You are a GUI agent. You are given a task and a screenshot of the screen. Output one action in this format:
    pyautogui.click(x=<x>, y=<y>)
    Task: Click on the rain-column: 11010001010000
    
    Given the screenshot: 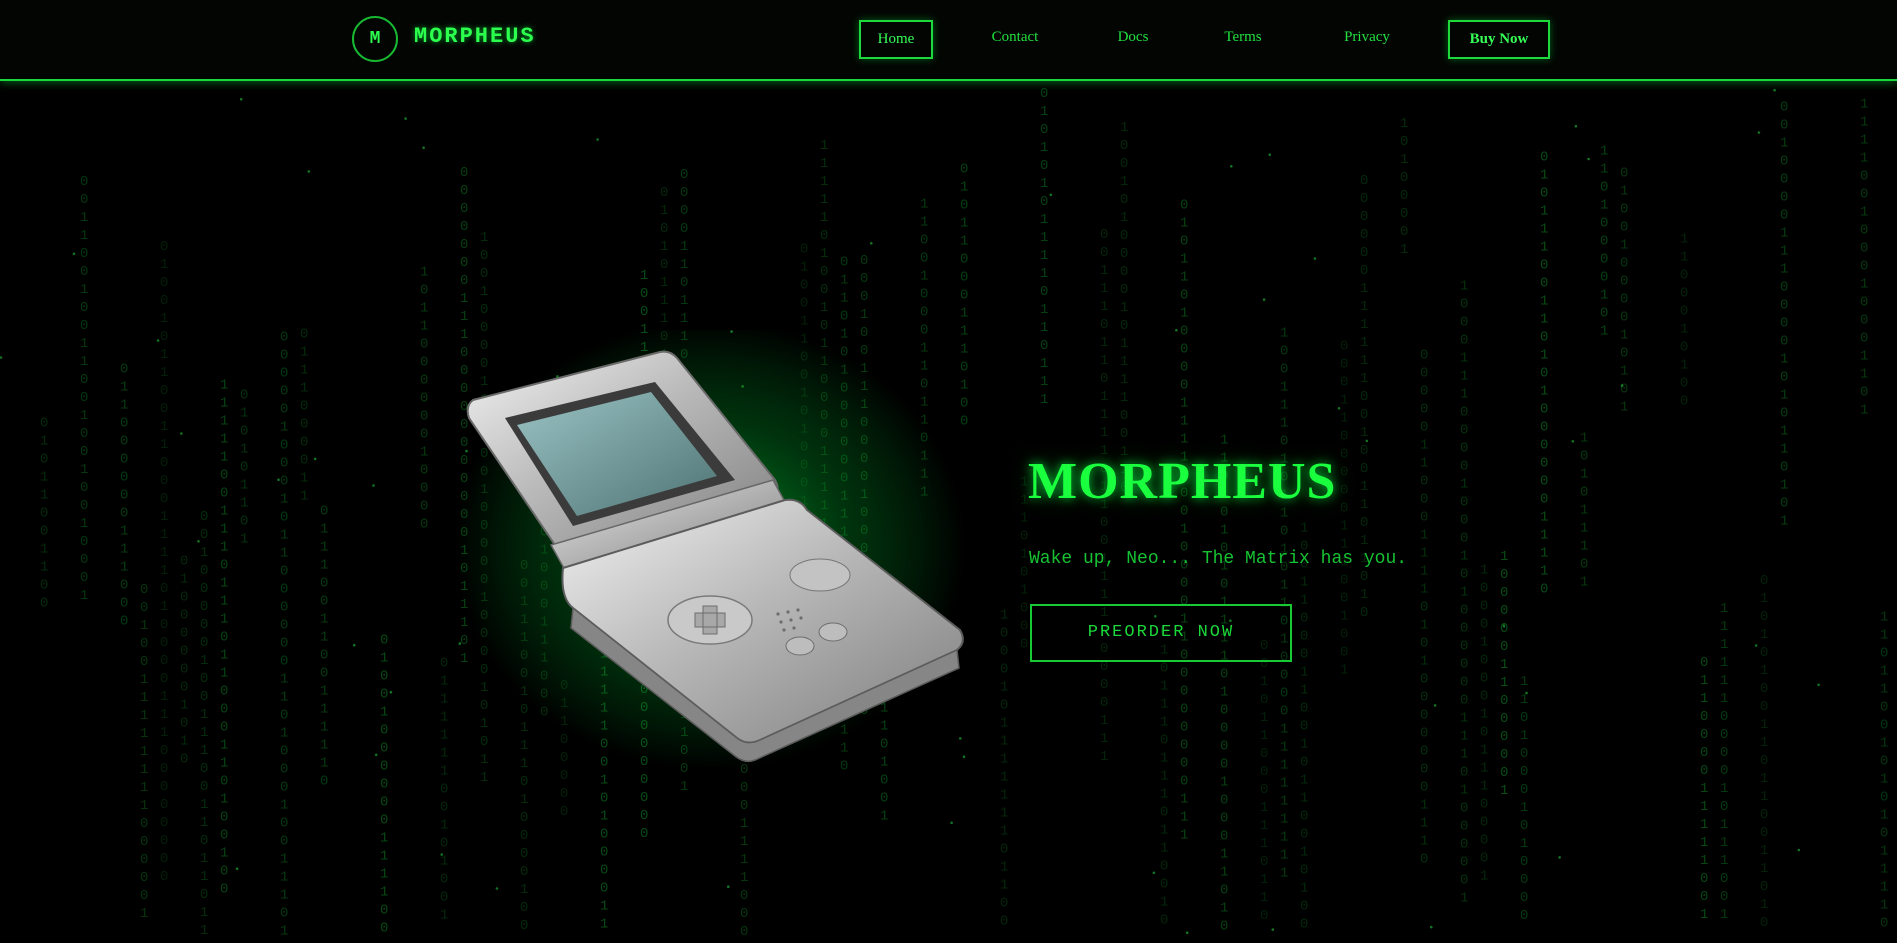 What is the action you would take?
    pyautogui.click(x=1524, y=799)
    